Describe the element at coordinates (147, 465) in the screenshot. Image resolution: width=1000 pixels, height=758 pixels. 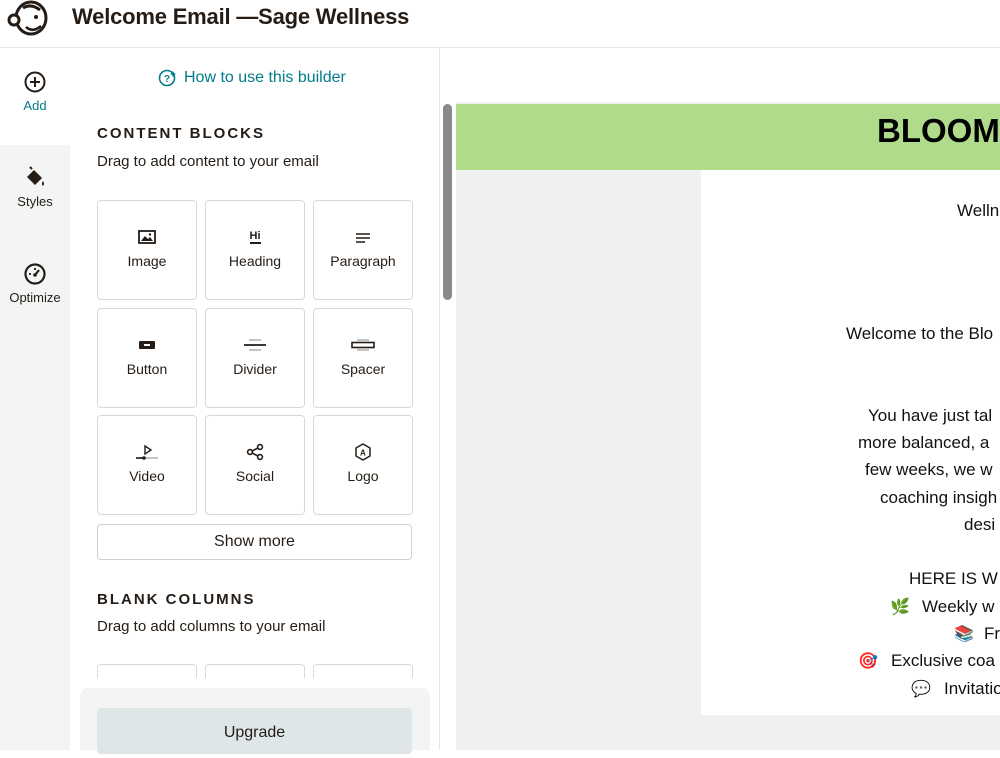
I see `block-video: Video` at that location.